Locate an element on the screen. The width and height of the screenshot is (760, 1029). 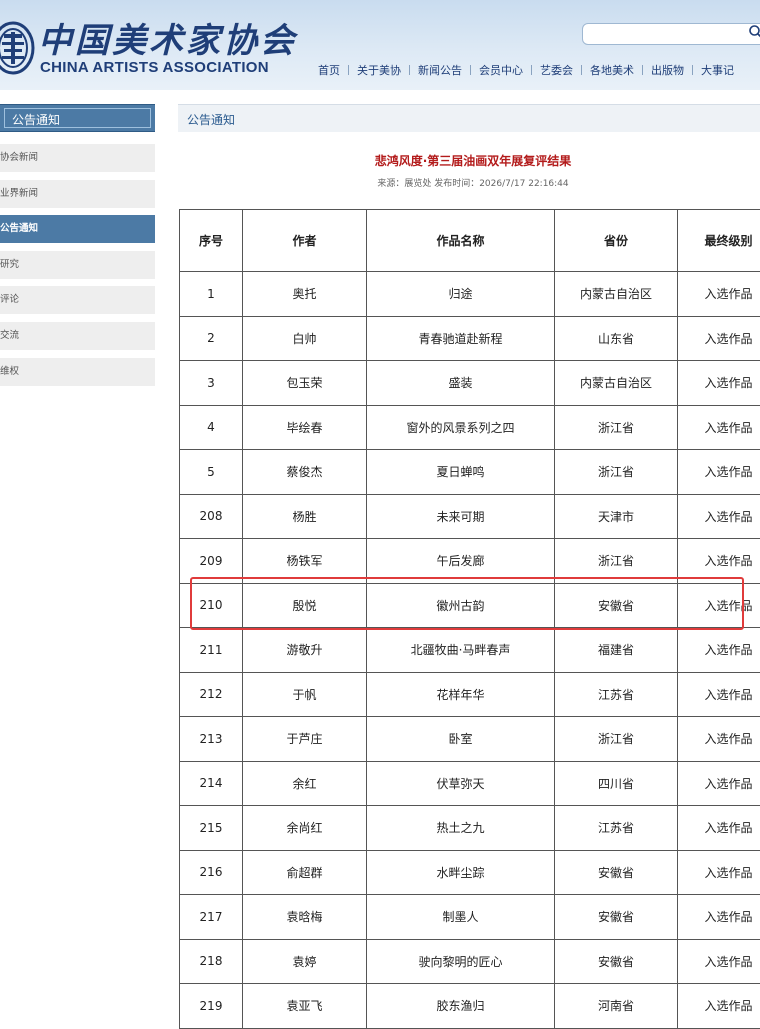
cell-artwork: 水畔尘踪 is located at coordinates (461, 872).